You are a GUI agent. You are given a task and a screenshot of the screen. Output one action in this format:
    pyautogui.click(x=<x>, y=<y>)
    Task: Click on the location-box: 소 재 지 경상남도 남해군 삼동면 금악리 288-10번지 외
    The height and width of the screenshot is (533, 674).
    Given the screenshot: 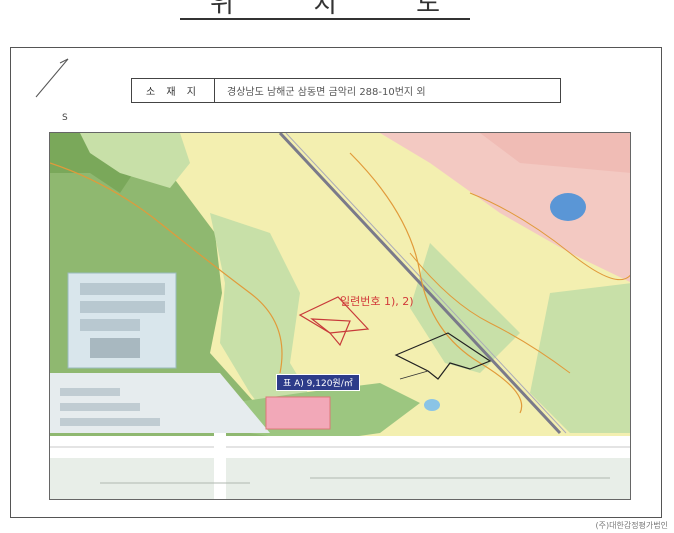 What is the action you would take?
    pyautogui.click(x=346, y=90)
    